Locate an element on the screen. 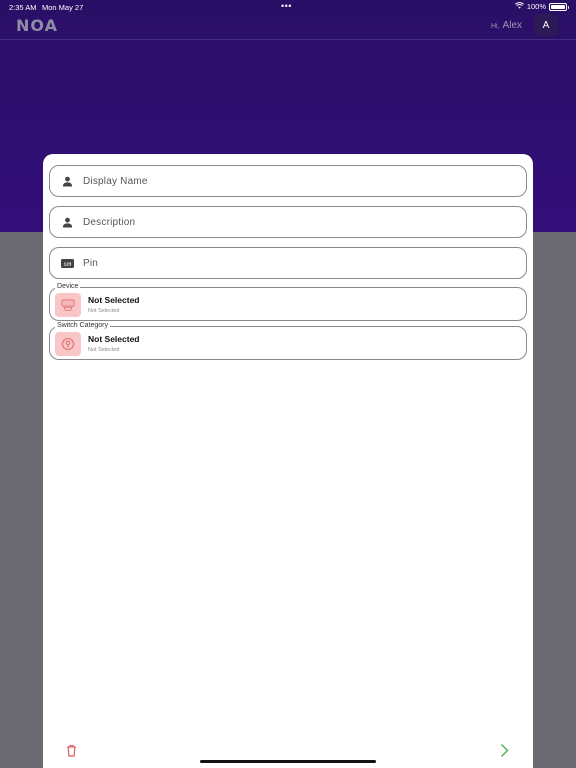  device-subtitle: Not Selected is located at coordinates (104, 311).